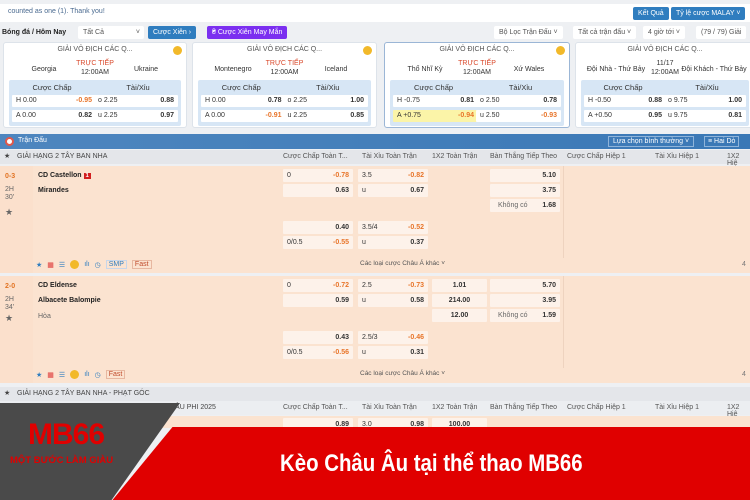 Image resolution: width=750 pixels, height=500 pixels. Describe the element at coordinates (393, 285) in the screenshot. I see `odds-cell: 2.5 -0.73` at that location.